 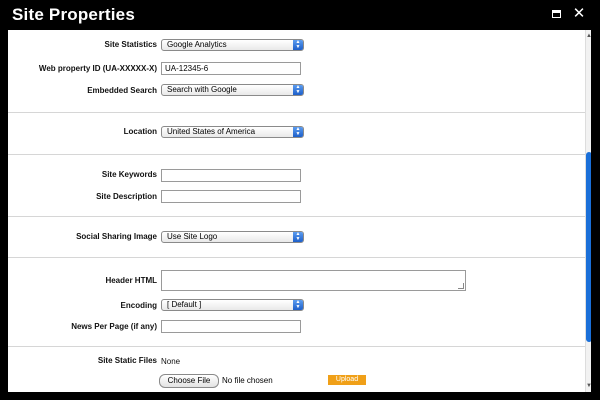 What do you see at coordinates (588, 386) in the screenshot?
I see `scroll-down-icon: ▼` at bounding box center [588, 386].